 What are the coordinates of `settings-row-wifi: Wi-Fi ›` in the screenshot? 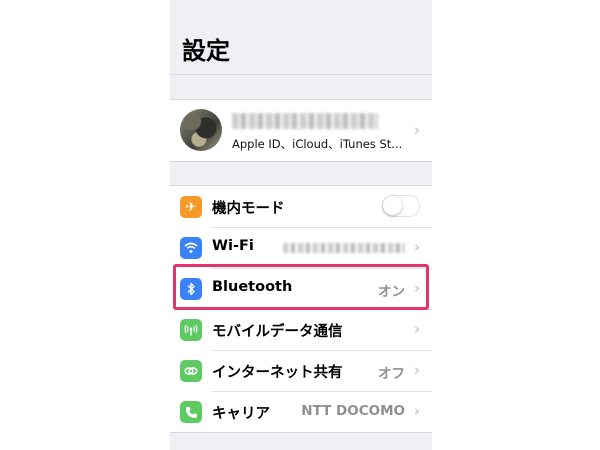 It's located at (301, 248).